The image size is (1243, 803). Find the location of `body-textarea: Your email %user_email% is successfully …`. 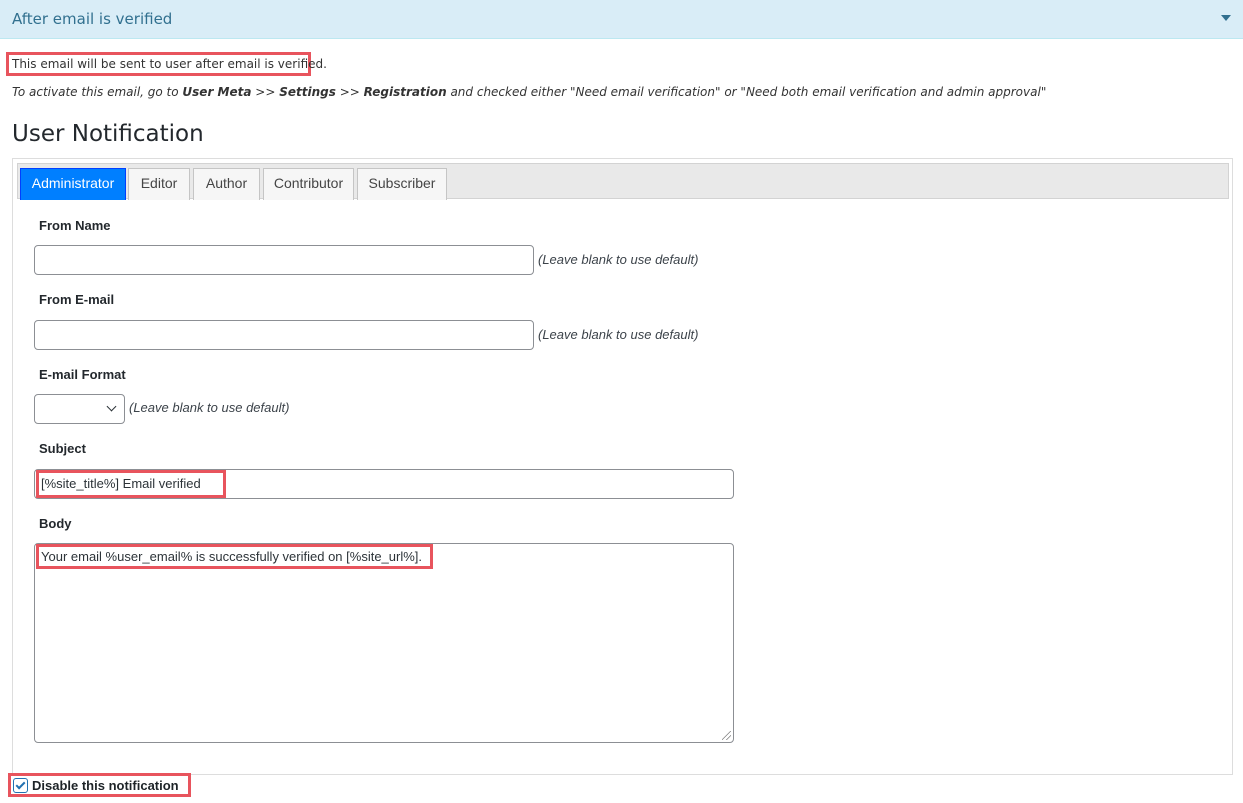

body-textarea: Your email %user_email% is successfully … is located at coordinates (384, 643).